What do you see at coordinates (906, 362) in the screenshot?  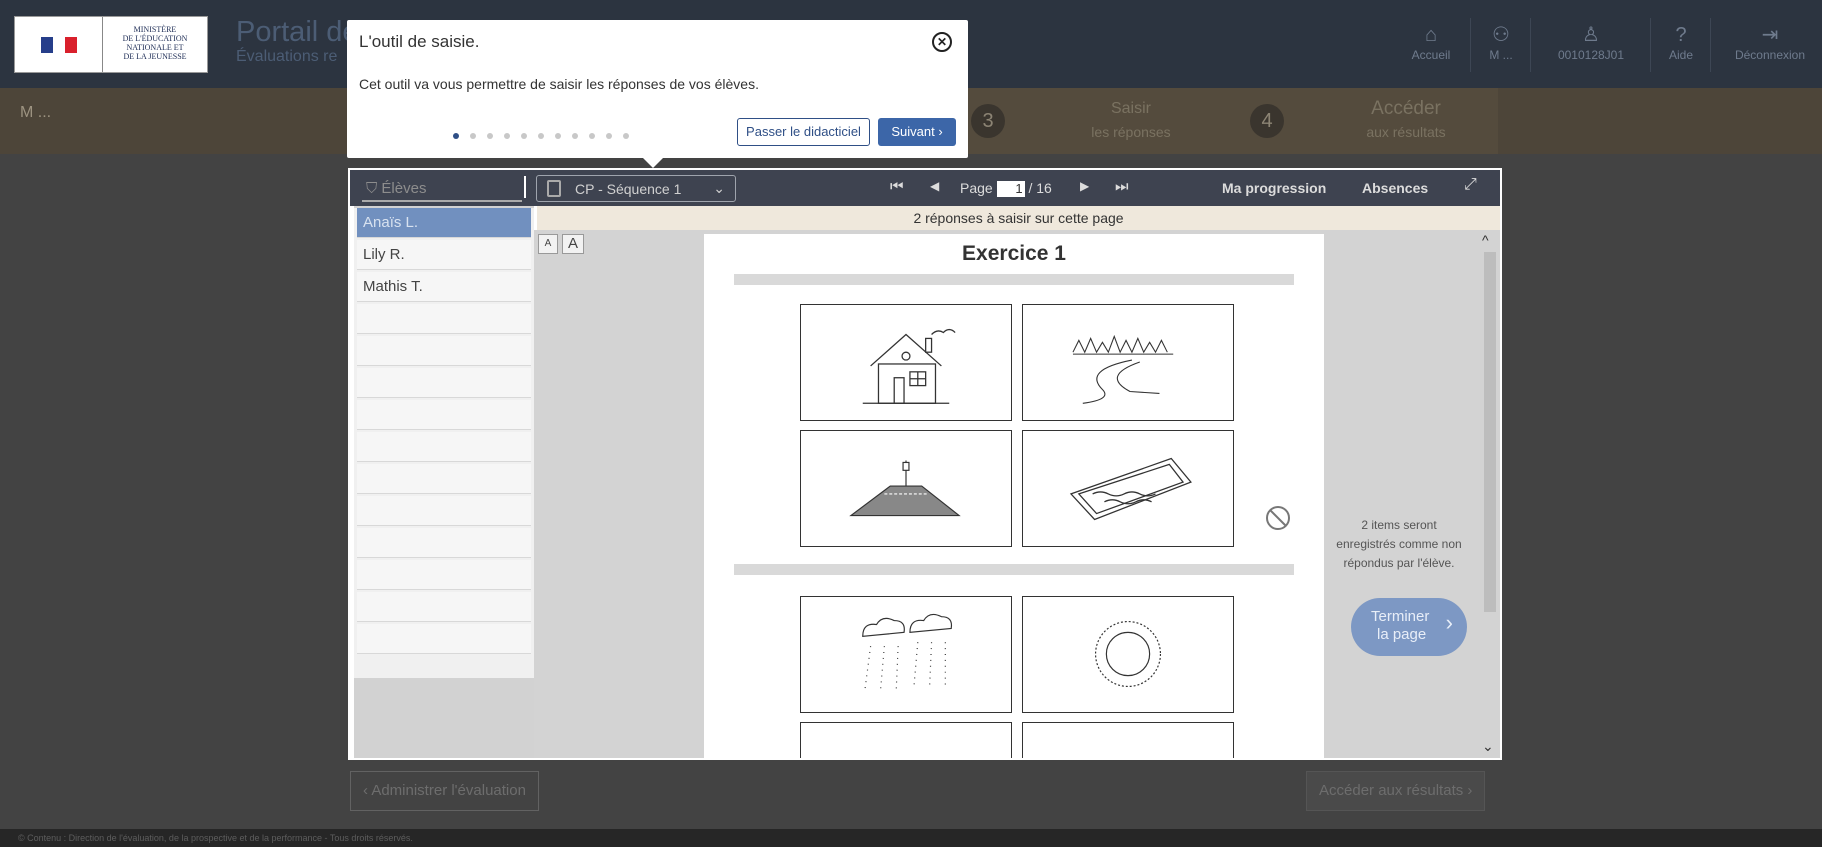 I see `house-image` at bounding box center [906, 362].